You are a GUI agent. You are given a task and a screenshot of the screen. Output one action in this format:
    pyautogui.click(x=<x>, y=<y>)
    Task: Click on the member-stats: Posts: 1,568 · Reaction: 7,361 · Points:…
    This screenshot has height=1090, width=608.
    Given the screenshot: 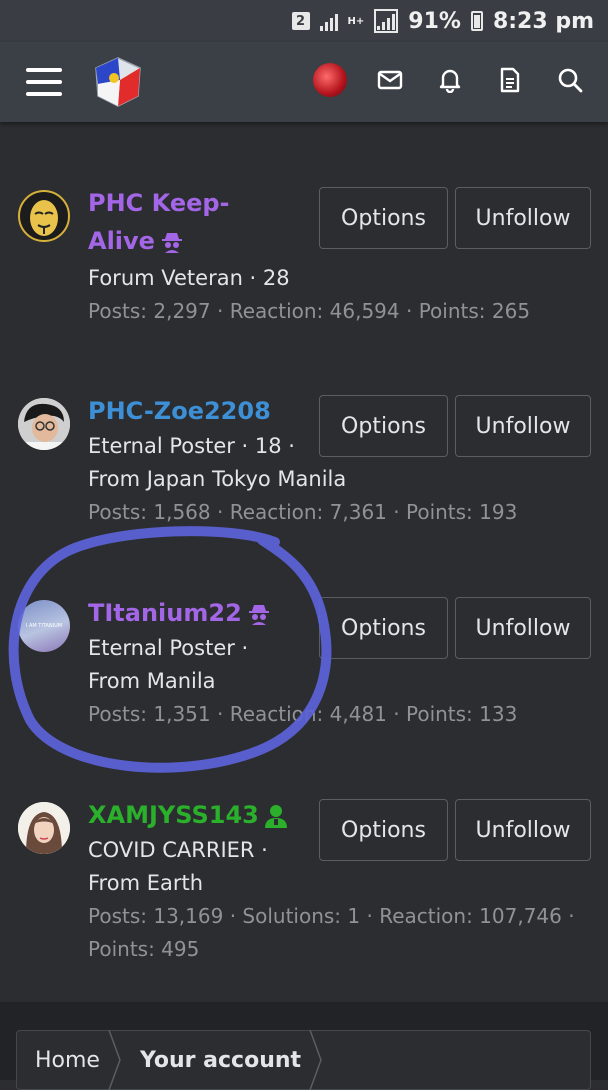 What is the action you would take?
    pyautogui.click(x=303, y=512)
    